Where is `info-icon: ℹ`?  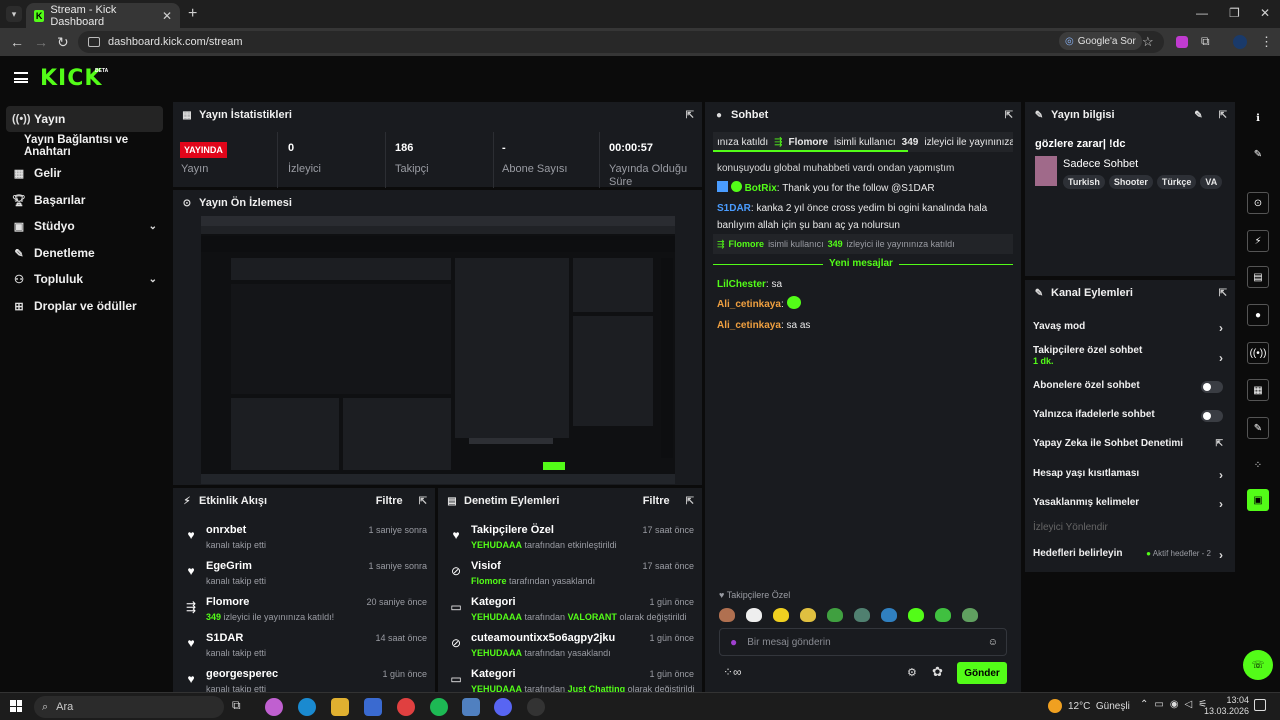
info-icon: ℹ is located at coordinates (1258, 118).